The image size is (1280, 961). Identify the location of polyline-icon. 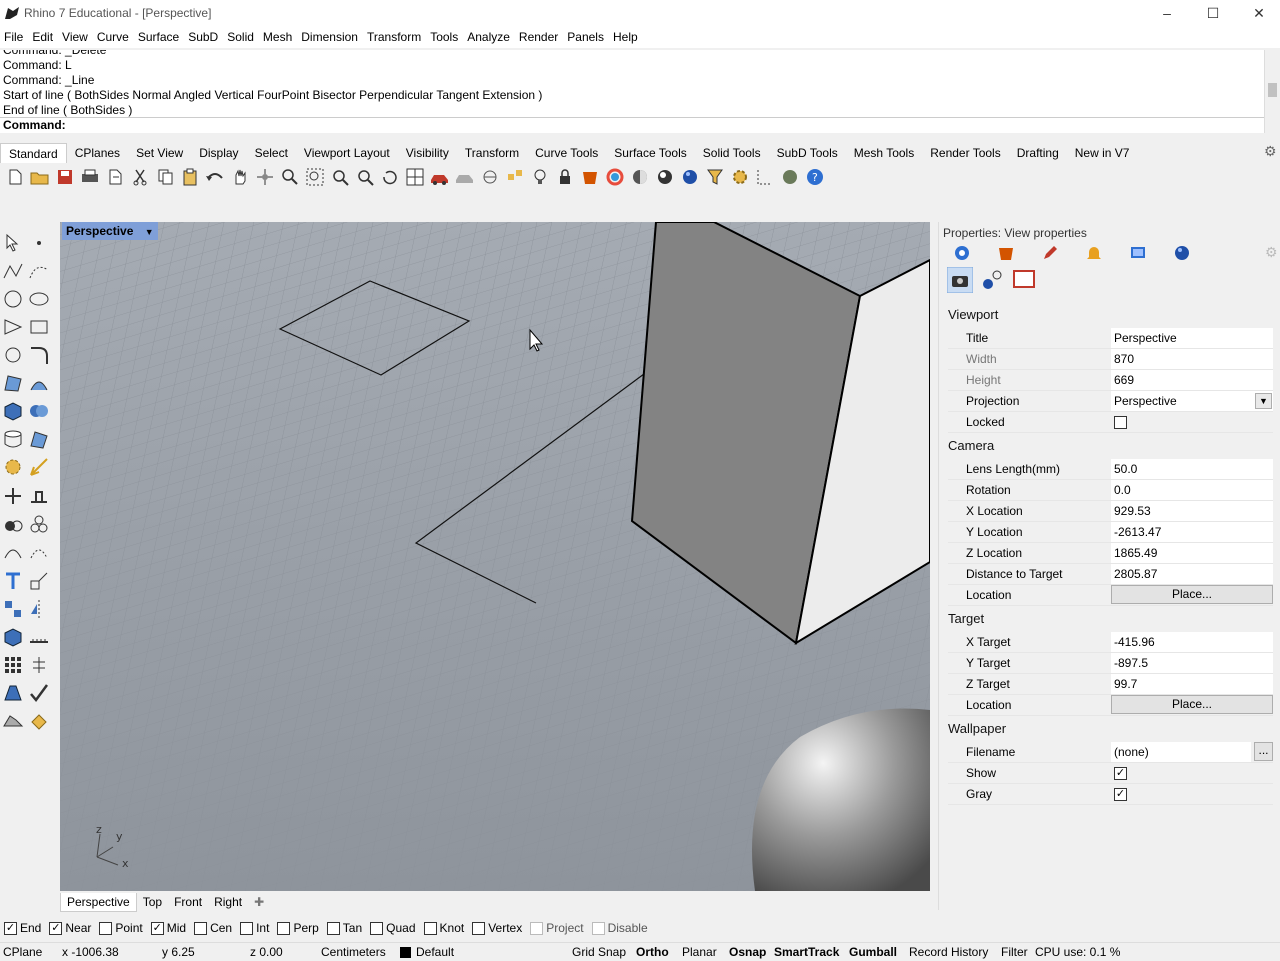
(13, 271).